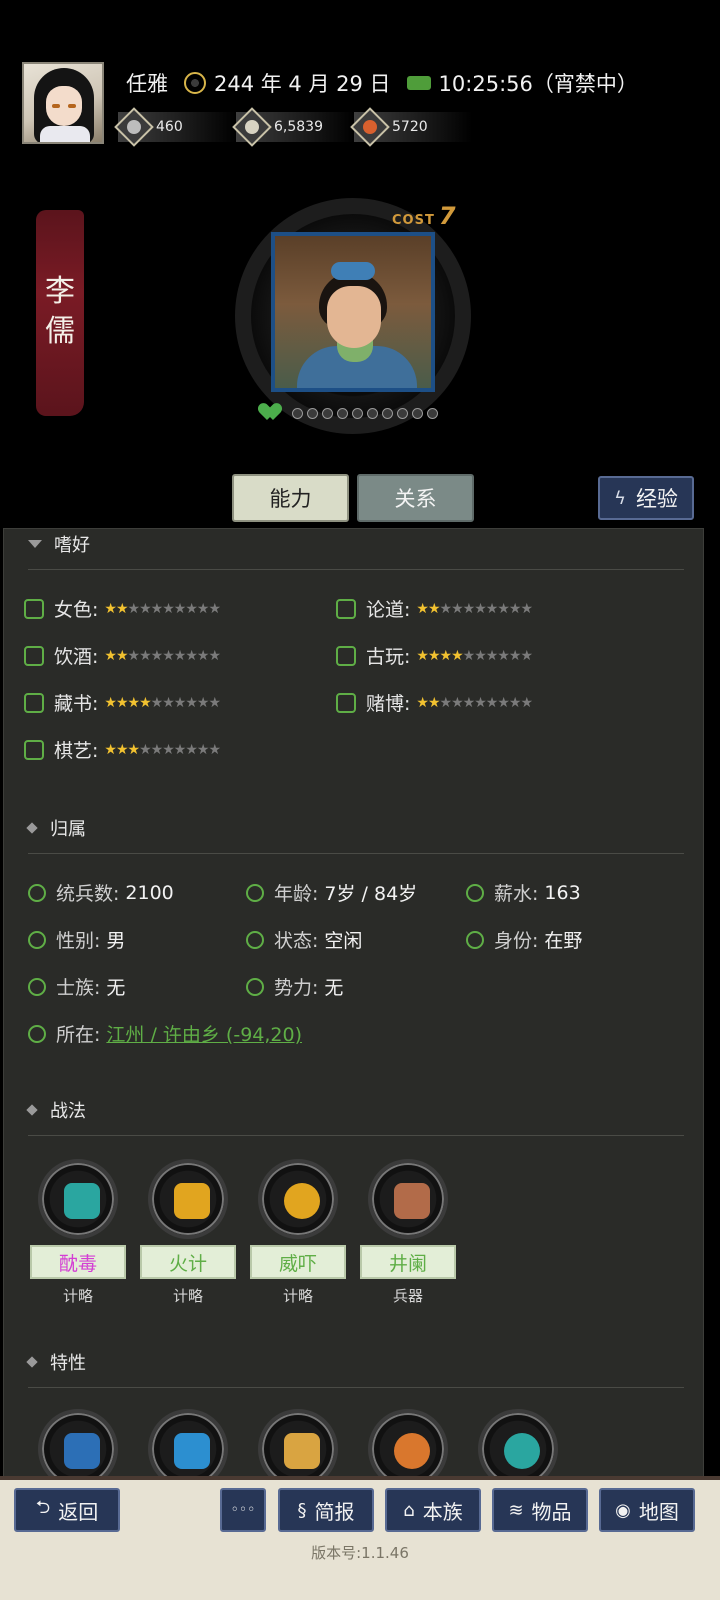 The height and width of the screenshot is (1600, 720). Describe the element at coordinates (255, 986) in the screenshot. I see `faction-icon` at that location.